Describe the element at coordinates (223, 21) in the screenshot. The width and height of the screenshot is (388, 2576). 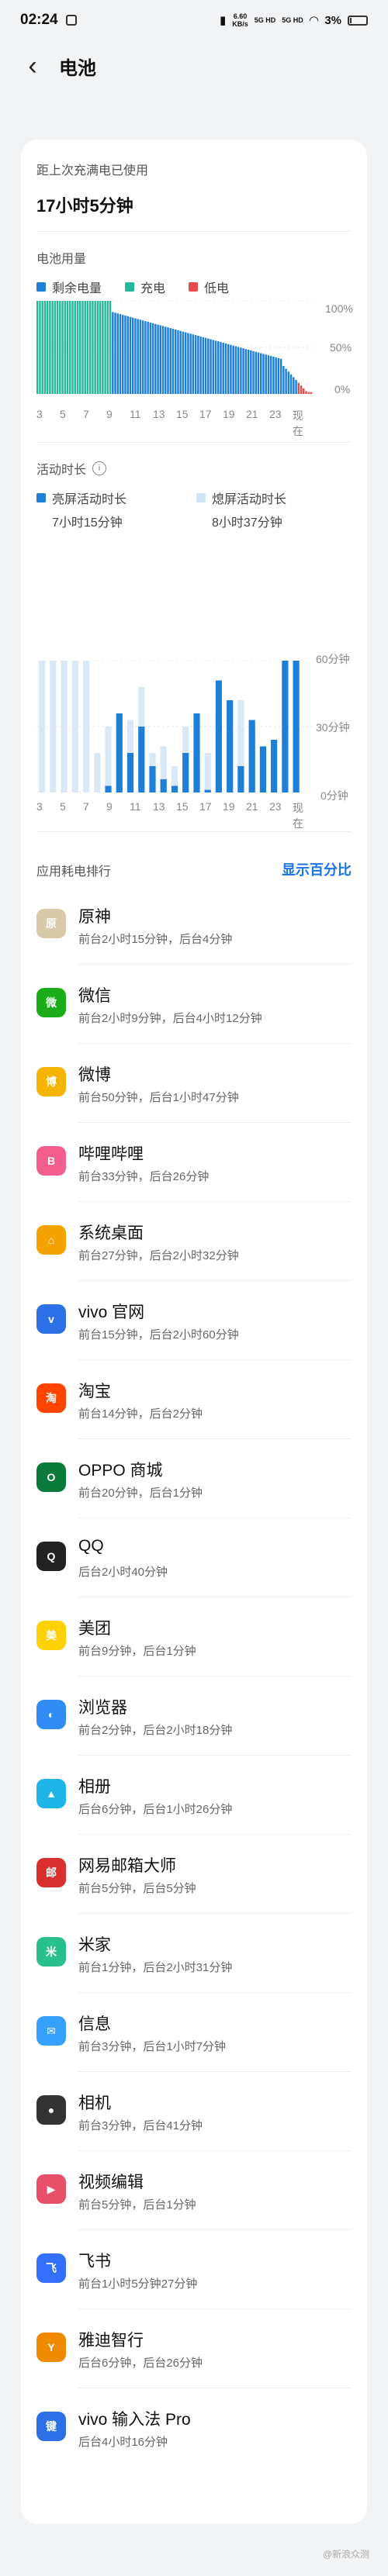
I see `vibrate-icon: ▮` at that location.